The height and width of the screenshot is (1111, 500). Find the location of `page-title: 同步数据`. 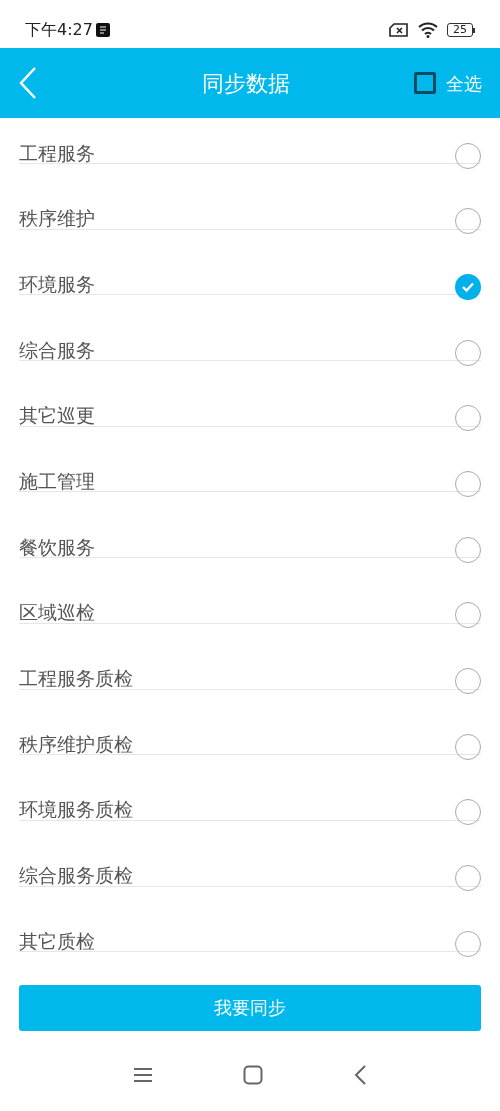

page-title: 同步数据 is located at coordinates (246, 83).